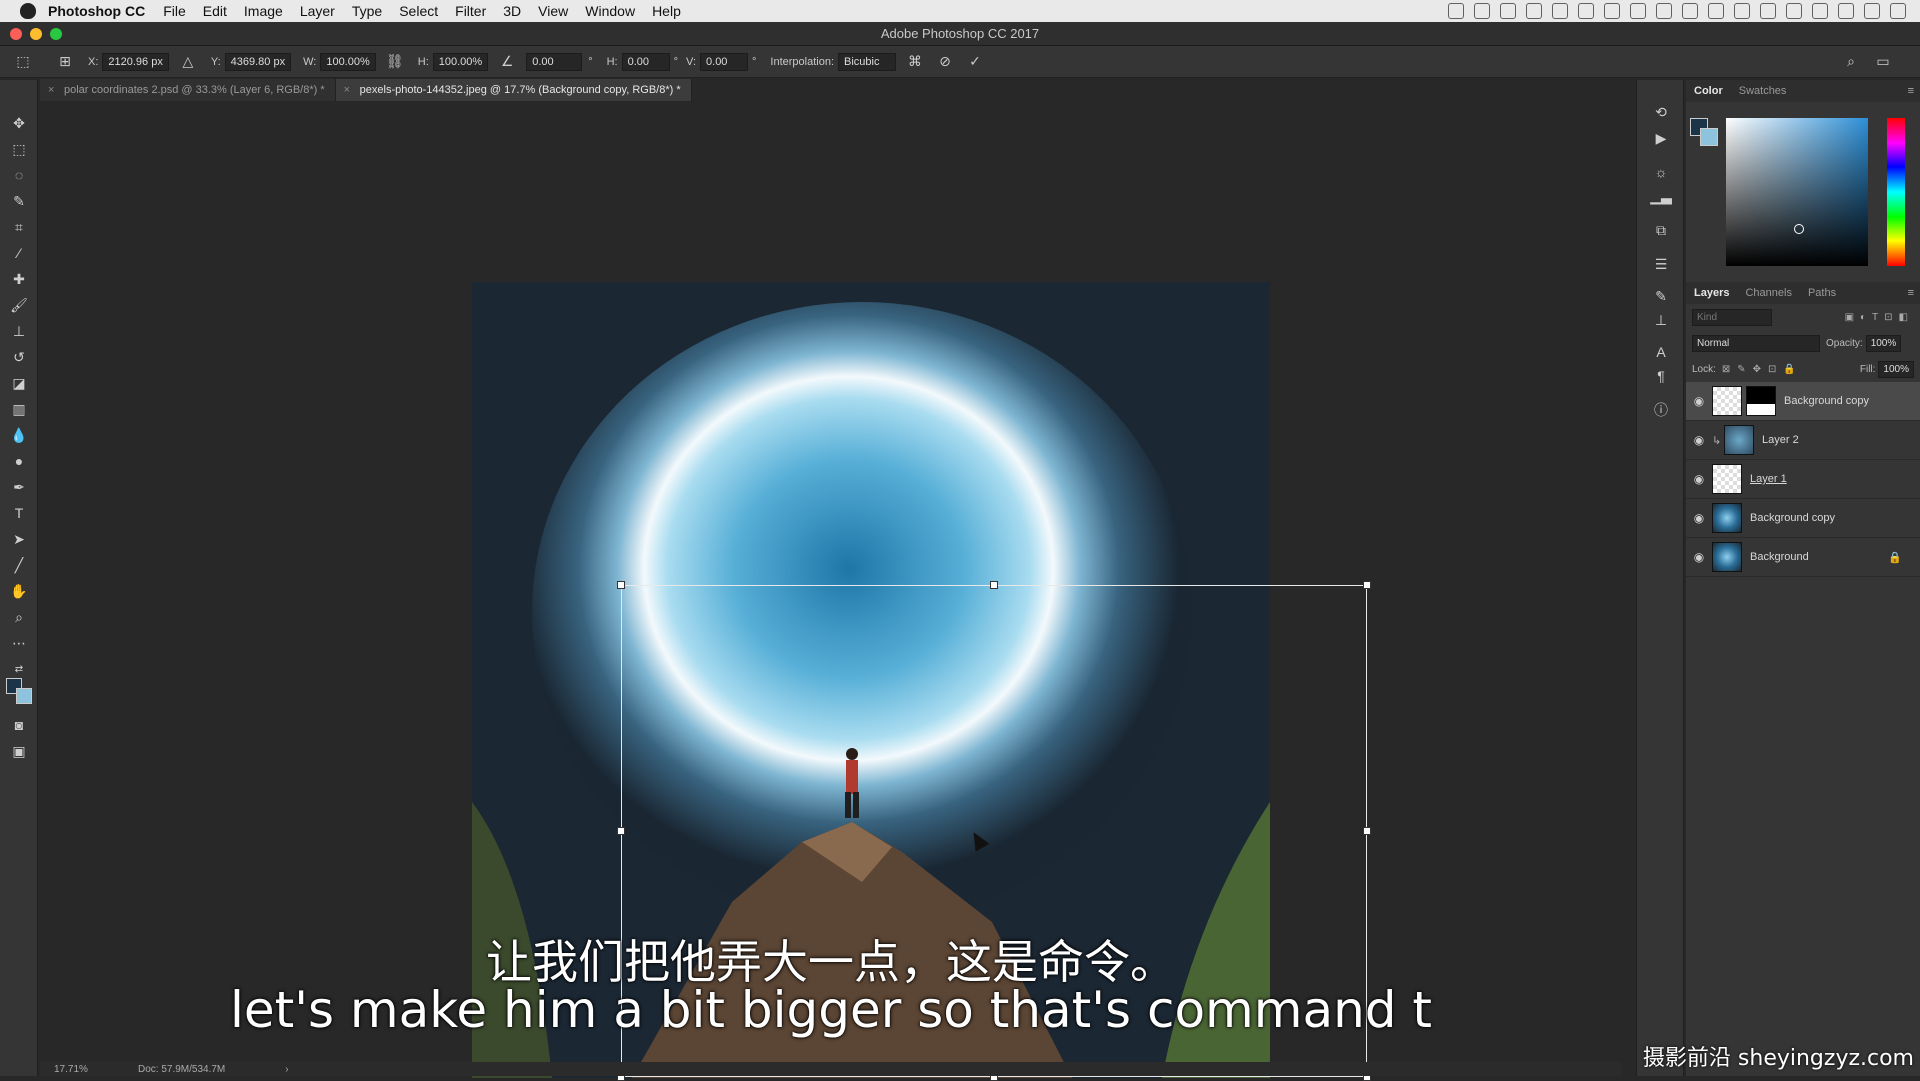  What do you see at coordinates (19, 669) in the screenshot?
I see `default-colors-icon: ⇄` at bounding box center [19, 669].